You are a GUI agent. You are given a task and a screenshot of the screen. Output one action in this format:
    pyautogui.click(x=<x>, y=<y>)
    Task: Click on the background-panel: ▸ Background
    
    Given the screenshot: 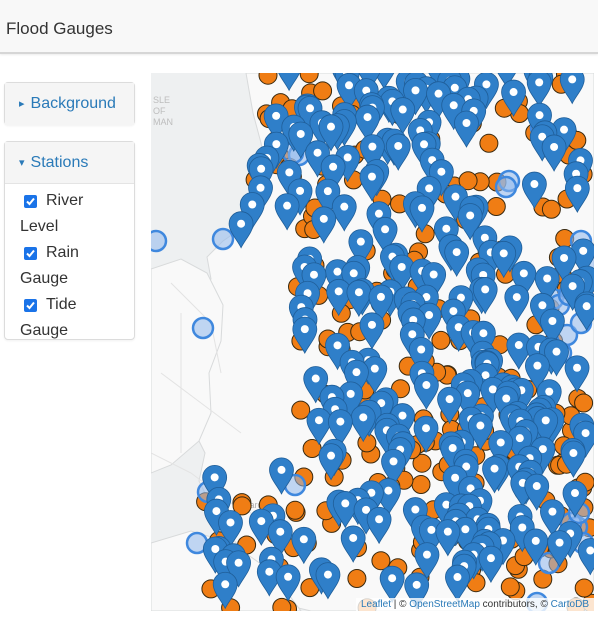 What is the action you would take?
    pyautogui.click(x=69, y=103)
    